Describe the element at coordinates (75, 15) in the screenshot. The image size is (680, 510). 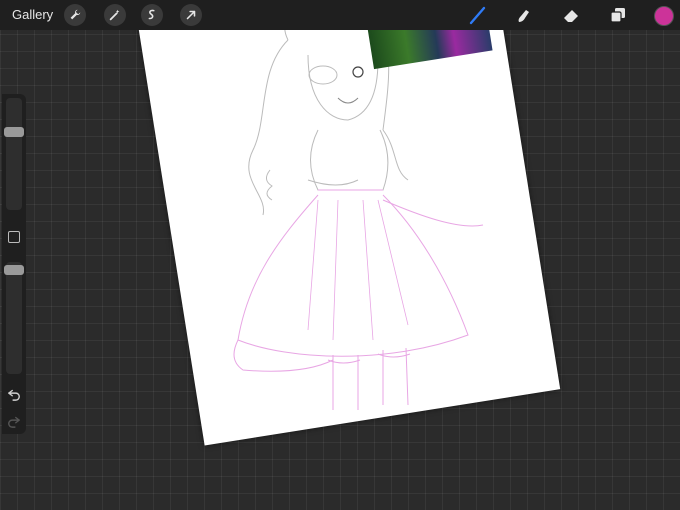
I see `wrench-icon` at that location.